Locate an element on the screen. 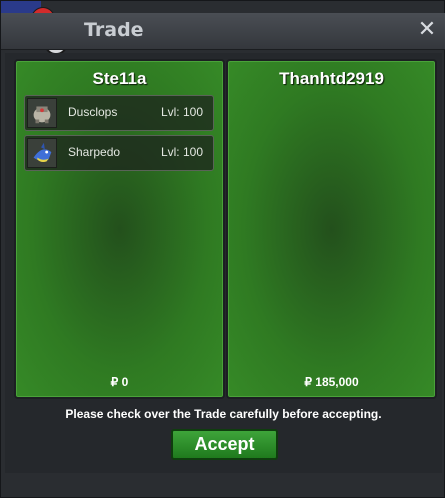 This screenshot has width=445, height=498. trade-item: Dusclops Lvl: 100 is located at coordinates (119, 113).